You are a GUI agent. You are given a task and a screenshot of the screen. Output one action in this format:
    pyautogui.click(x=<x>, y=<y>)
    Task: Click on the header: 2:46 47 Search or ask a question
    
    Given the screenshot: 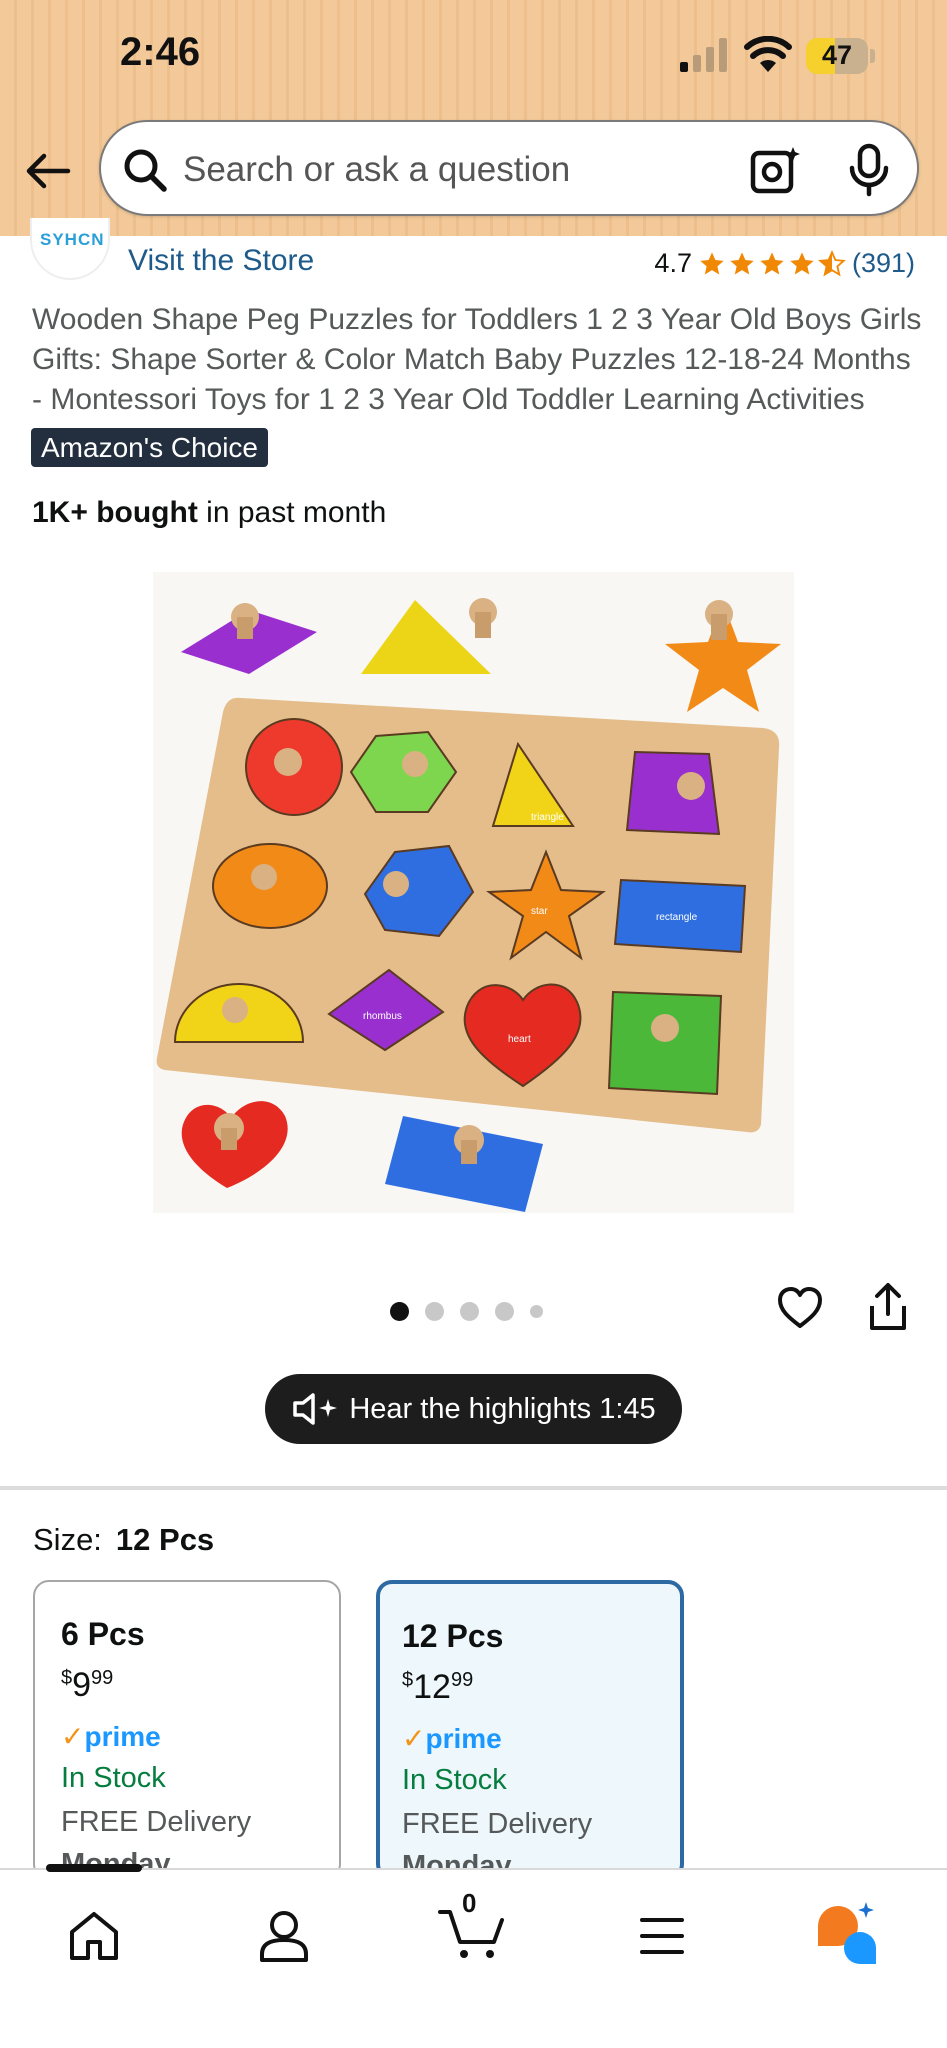 What is the action you would take?
    pyautogui.click(x=473, y=118)
    